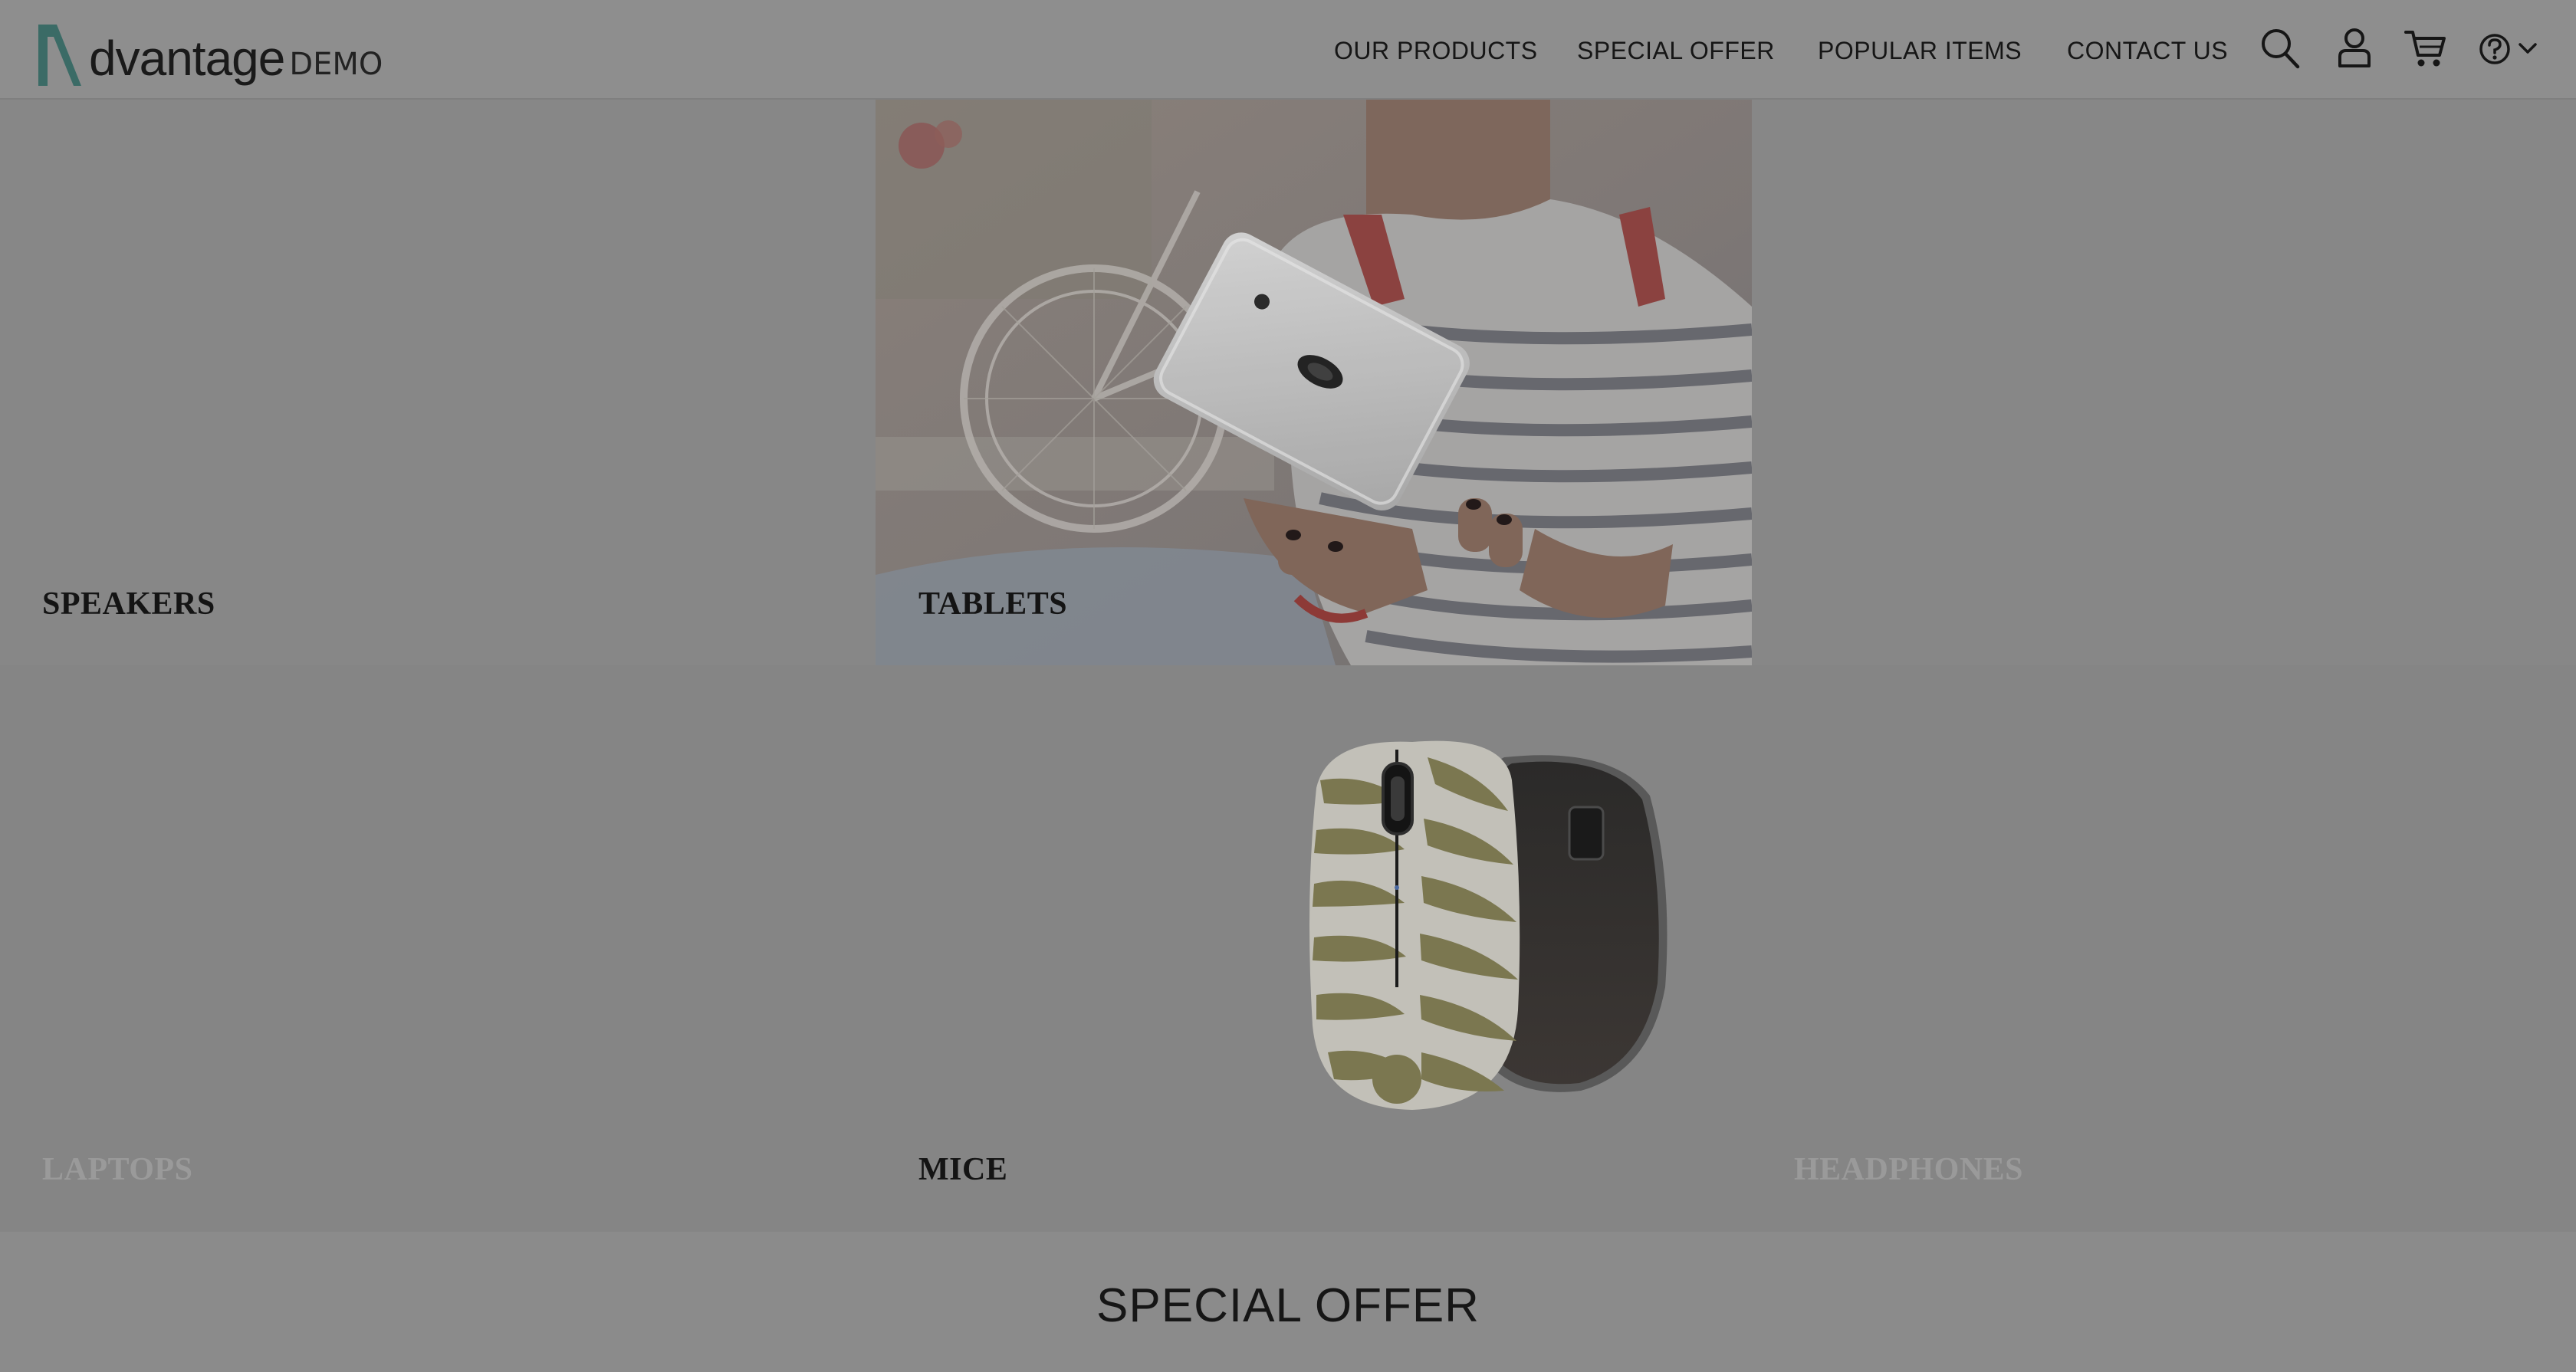  What do you see at coordinates (1288, 1305) in the screenshot?
I see `special-offer-heading: SPECIAL OFFER` at bounding box center [1288, 1305].